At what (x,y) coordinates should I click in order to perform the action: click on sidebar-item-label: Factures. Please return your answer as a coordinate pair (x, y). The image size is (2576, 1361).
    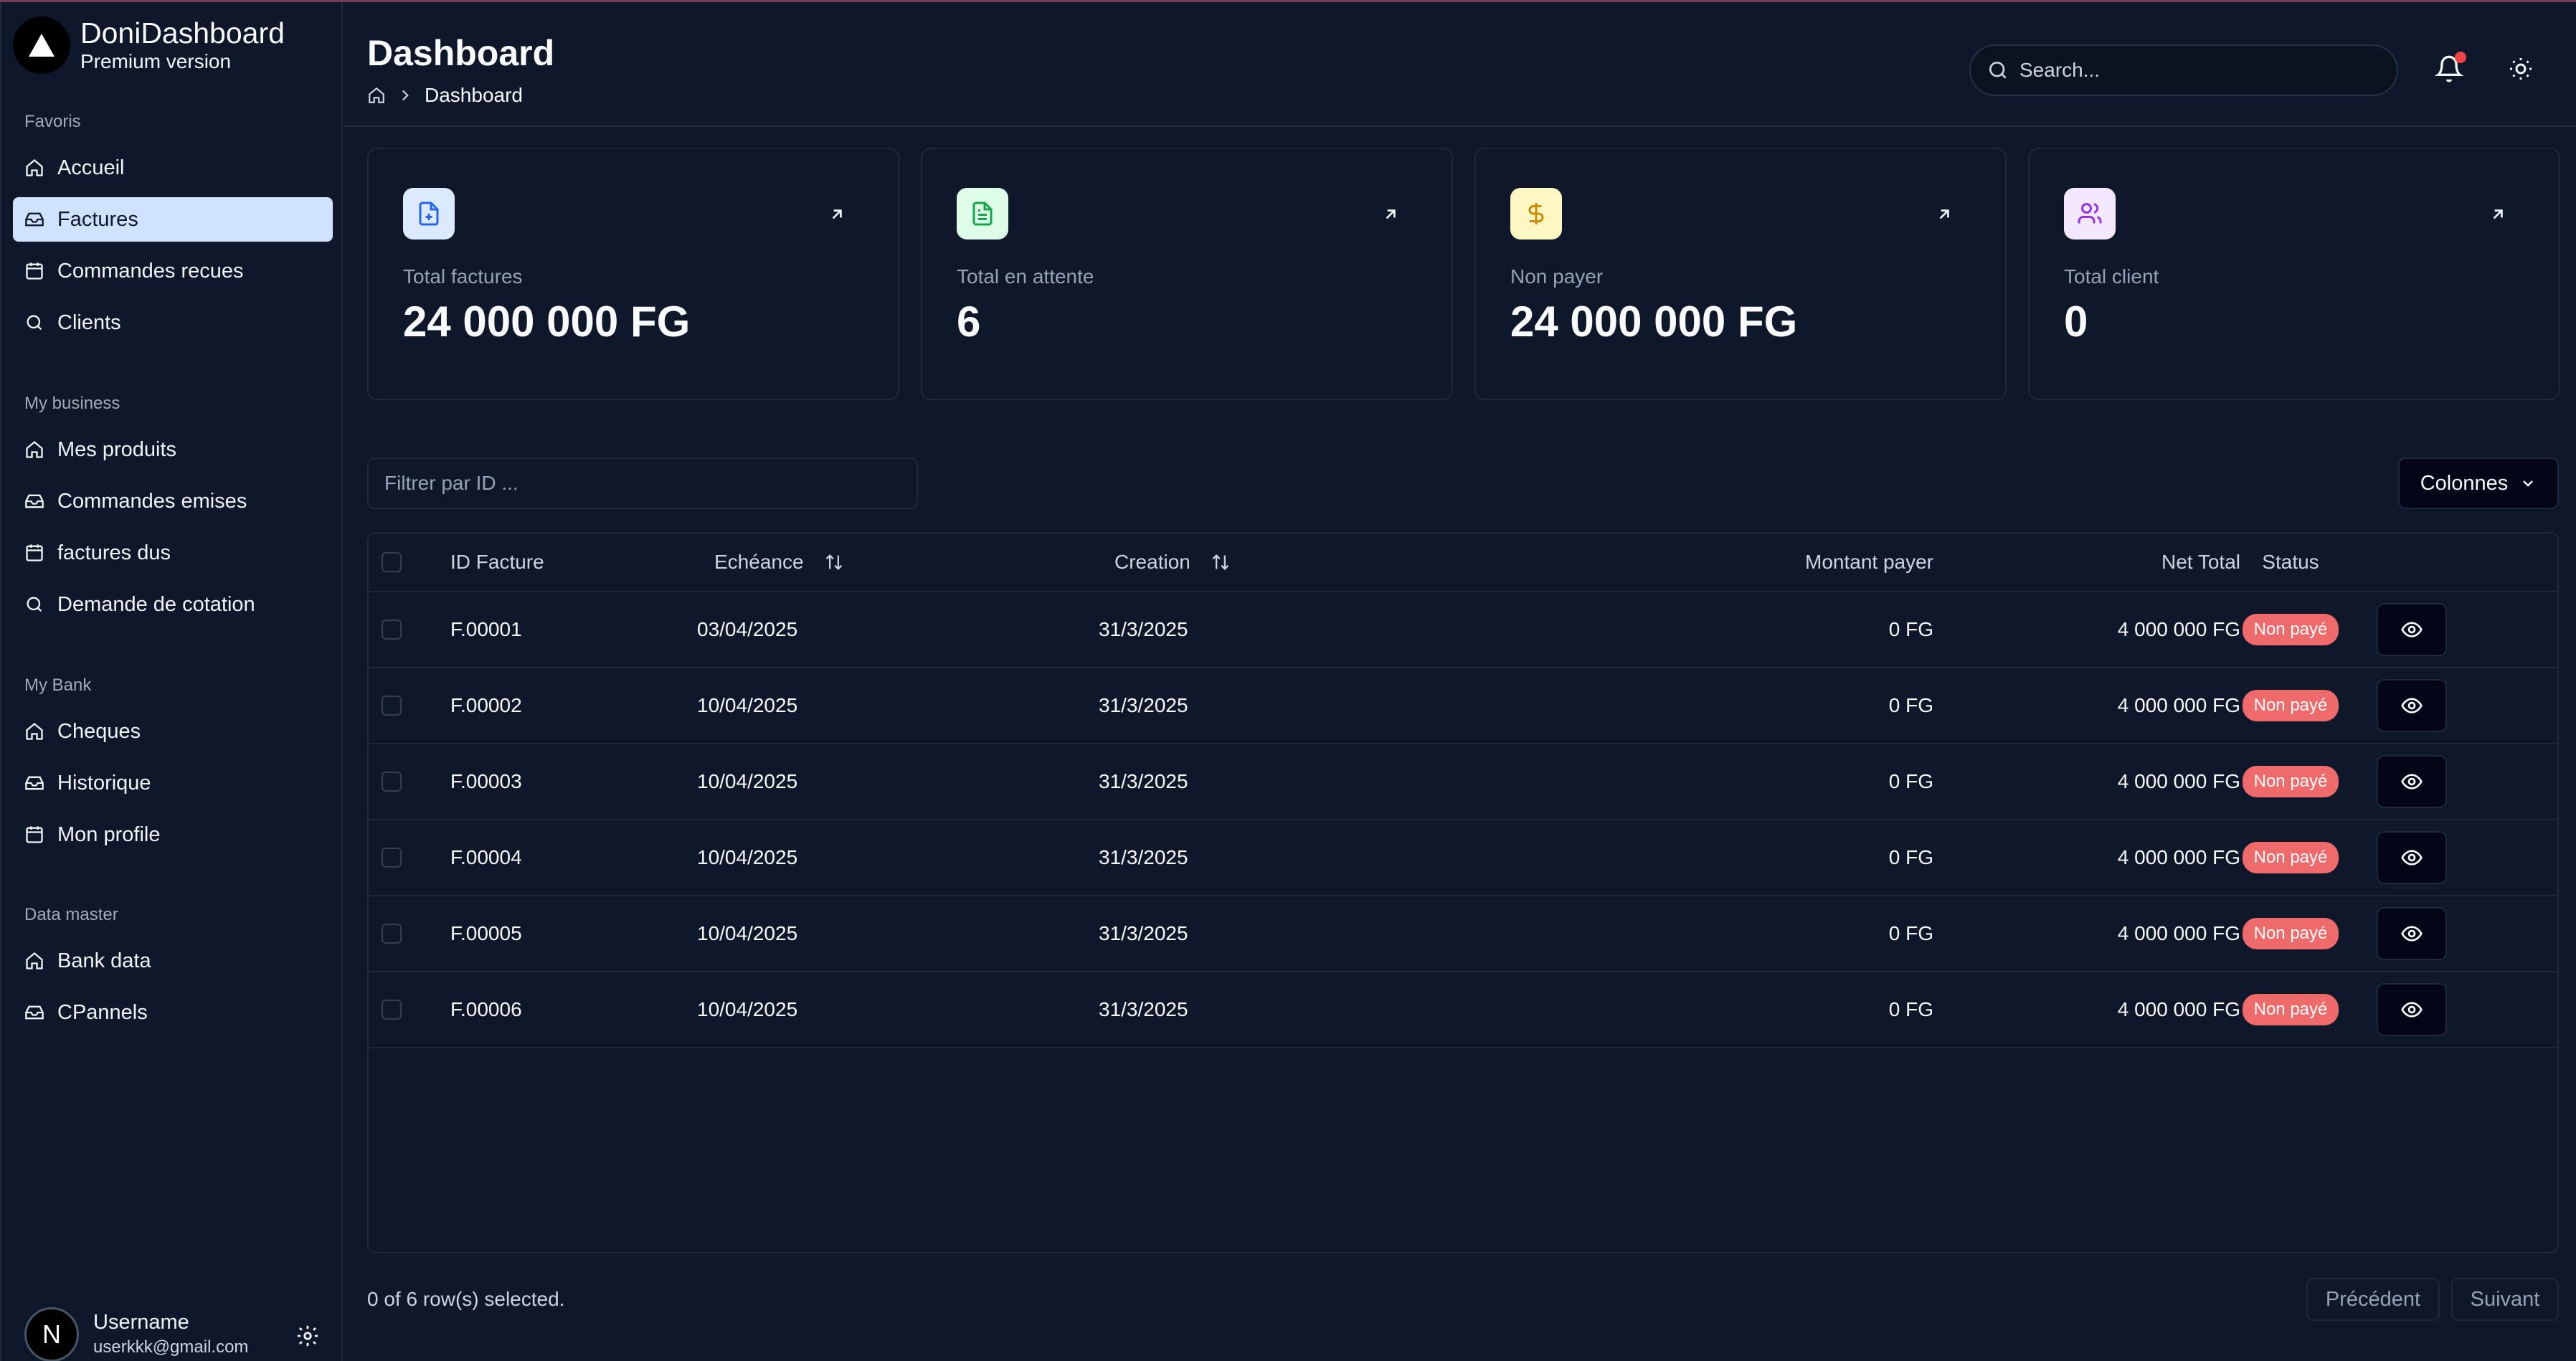
    Looking at the image, I should click on (97, 219).